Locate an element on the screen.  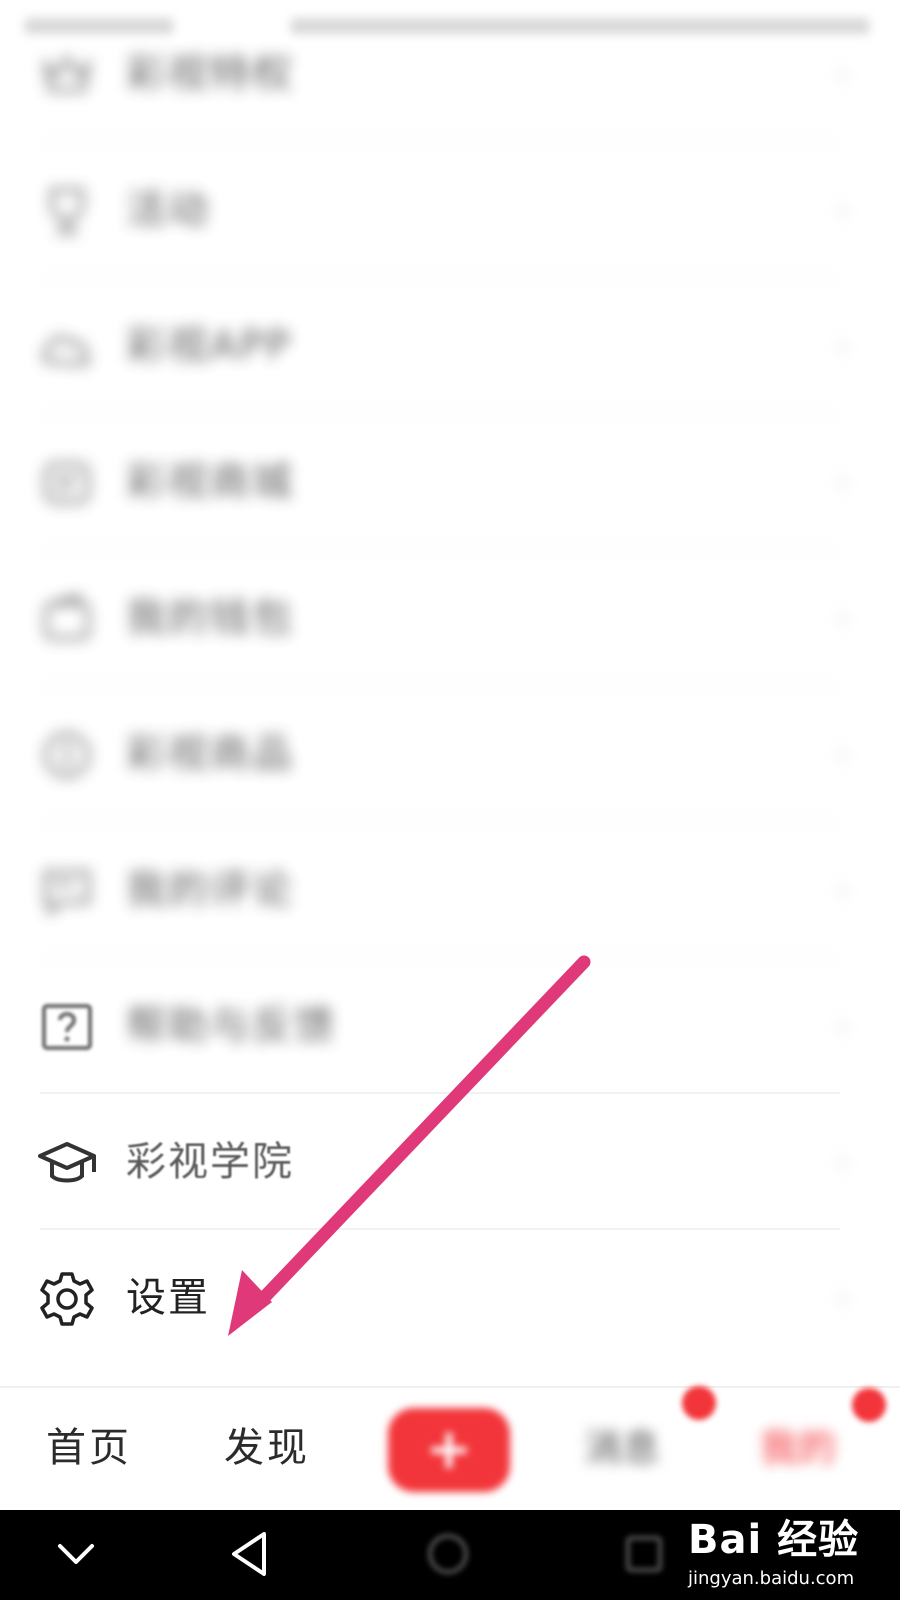
menu-item-help: 帮助与反馈 › is located at coordinates (450, 1026).